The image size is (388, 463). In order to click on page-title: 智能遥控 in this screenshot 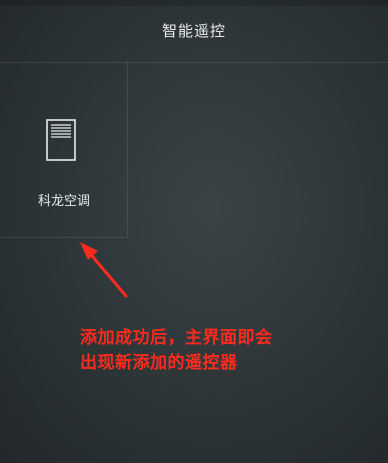, I will do `click(193, 31)`.